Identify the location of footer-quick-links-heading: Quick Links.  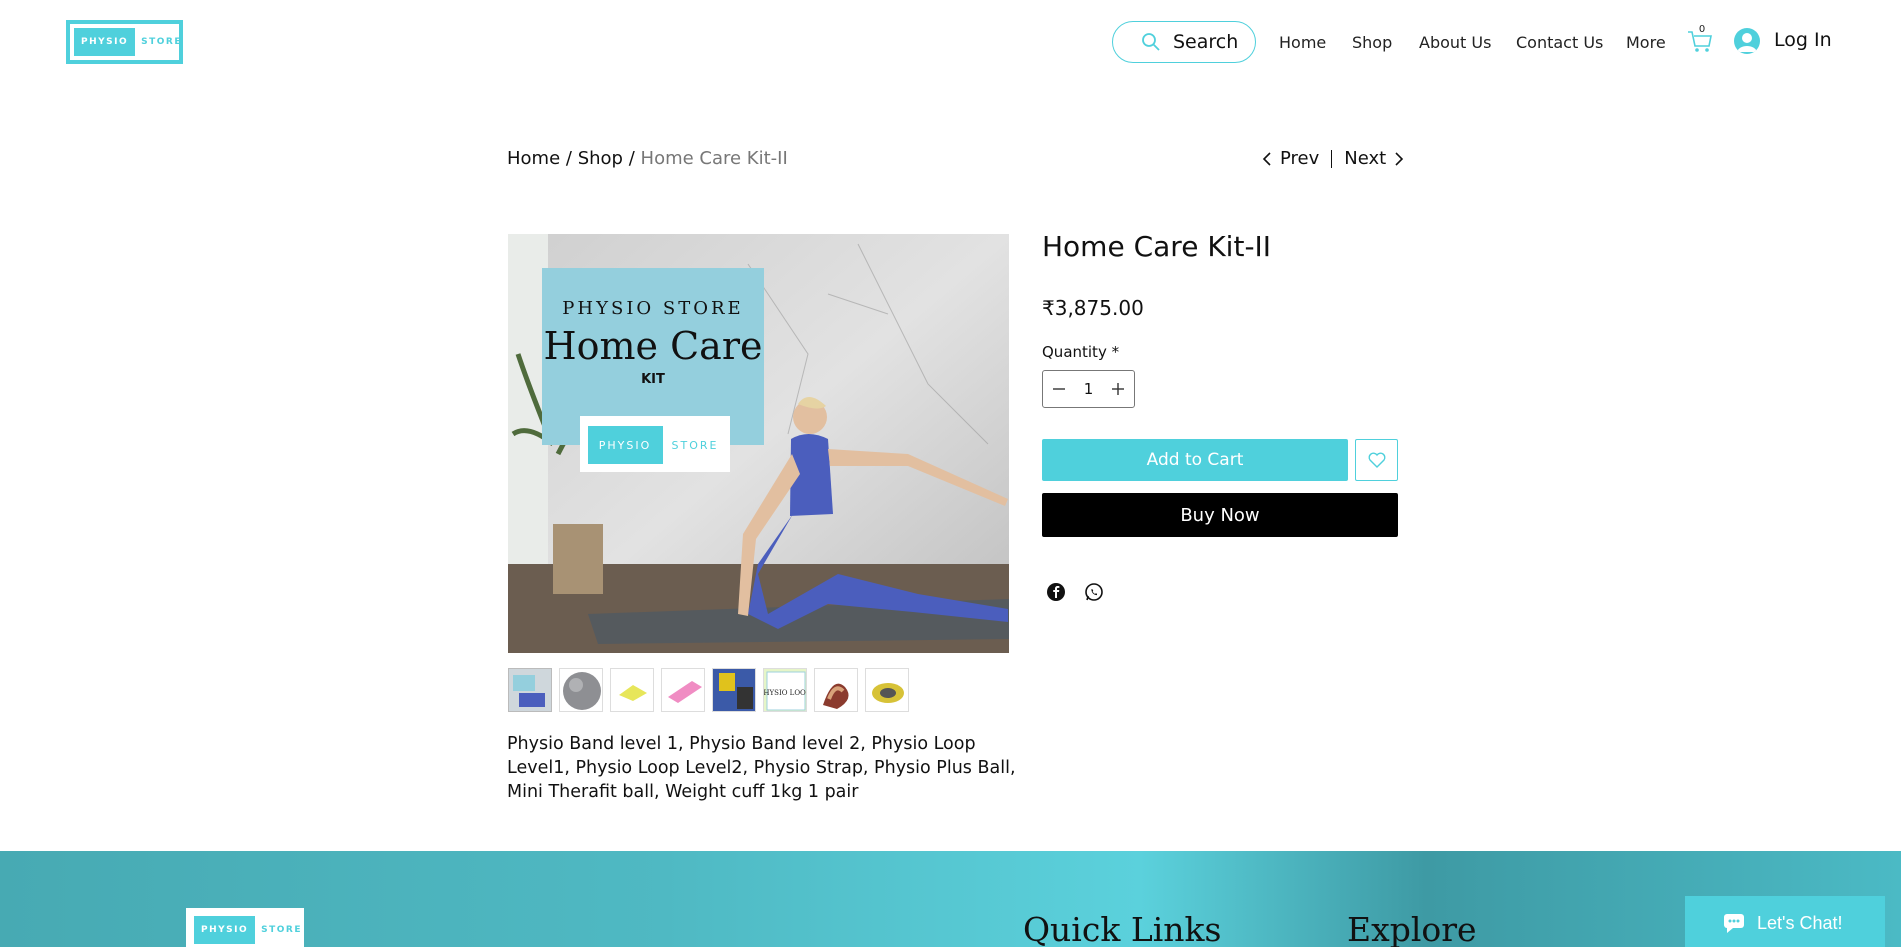
(1122, 928).